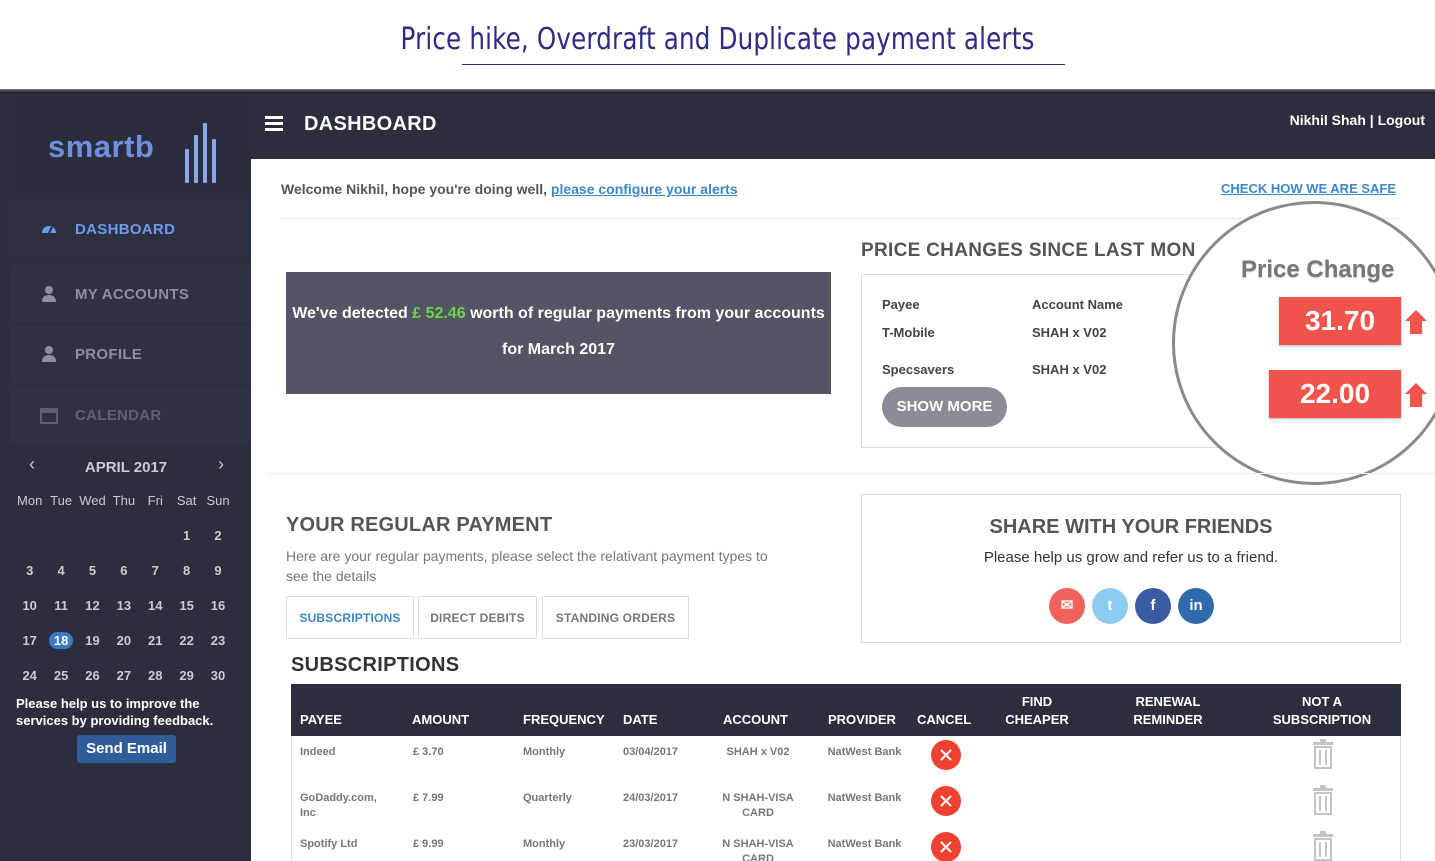 Image resolution: width=1435 pixels, height=861 pixels. I want to click on calendar-weekday: Thu, so click(124, 500).